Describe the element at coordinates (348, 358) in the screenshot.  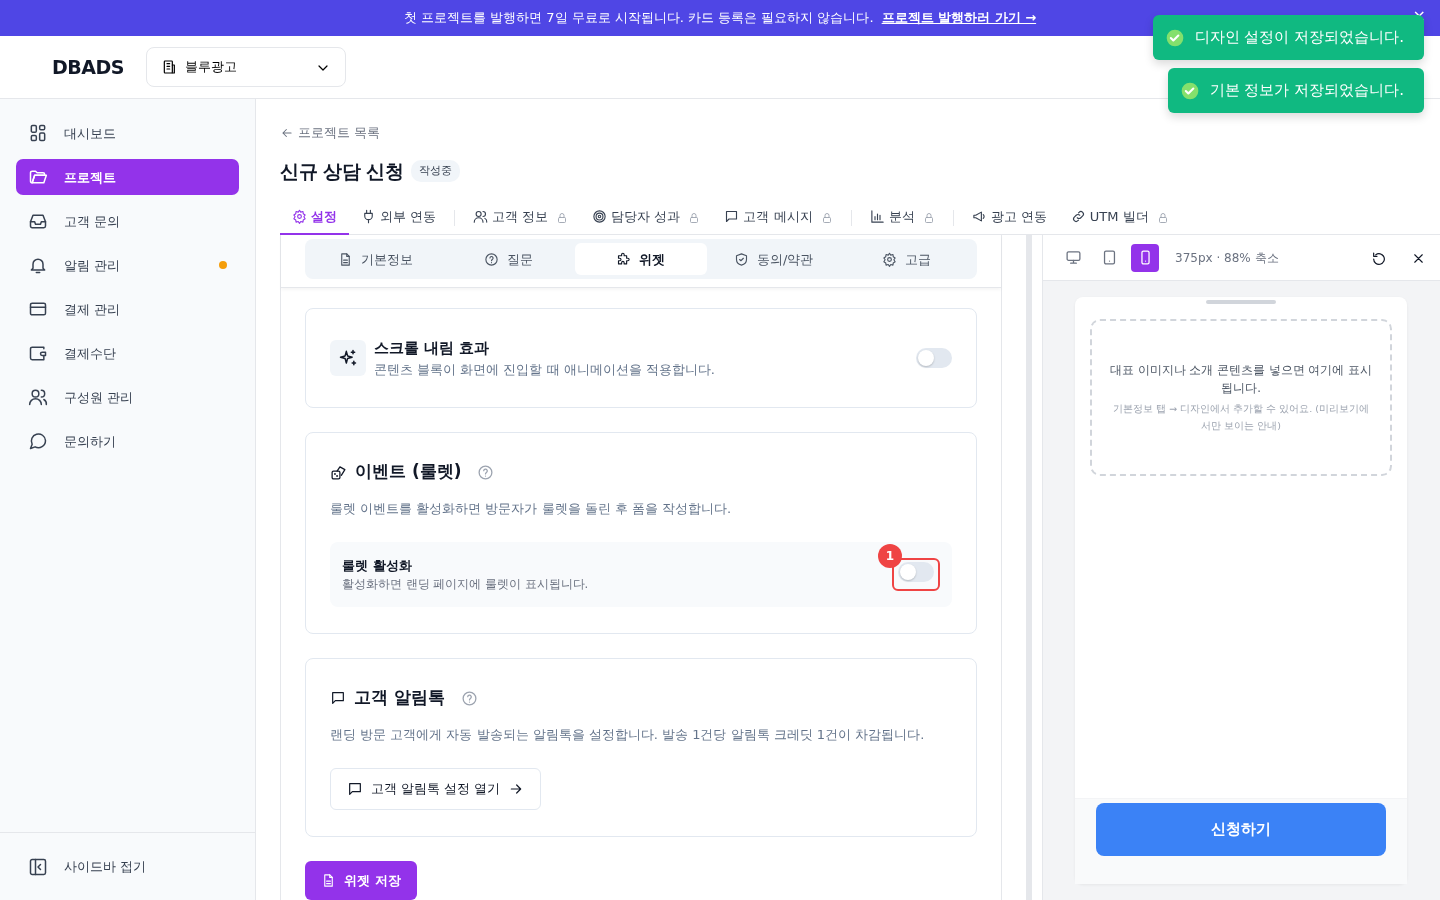
I see `sparkle-icon` at that location.